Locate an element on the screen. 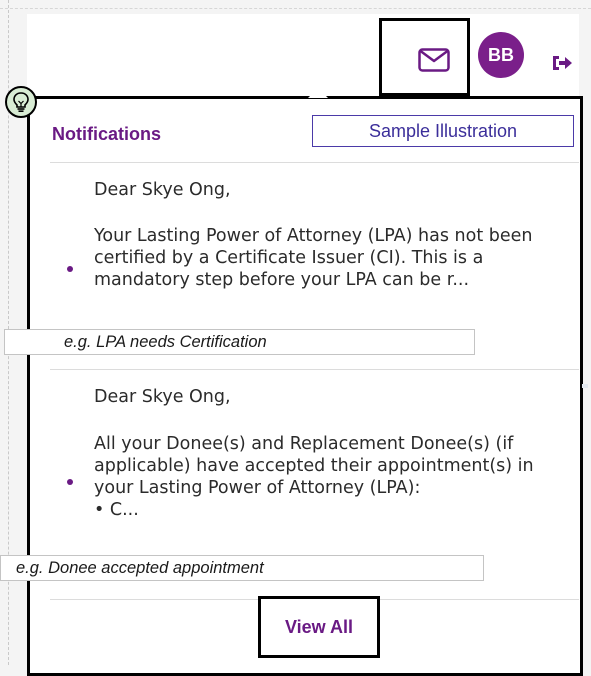 The width and height of the screenshot is (591, 676). mail-icon is located at coordinates (434, 60).